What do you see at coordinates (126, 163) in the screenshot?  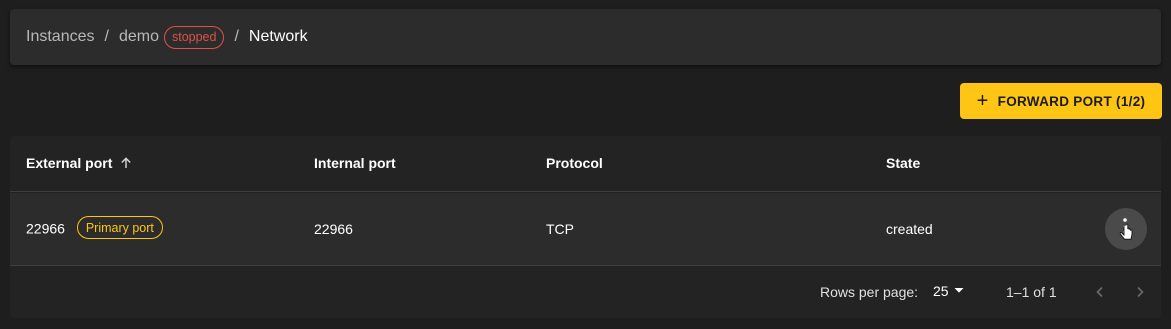 I see `arrow-up-icon` at bounding box center [126, 163].